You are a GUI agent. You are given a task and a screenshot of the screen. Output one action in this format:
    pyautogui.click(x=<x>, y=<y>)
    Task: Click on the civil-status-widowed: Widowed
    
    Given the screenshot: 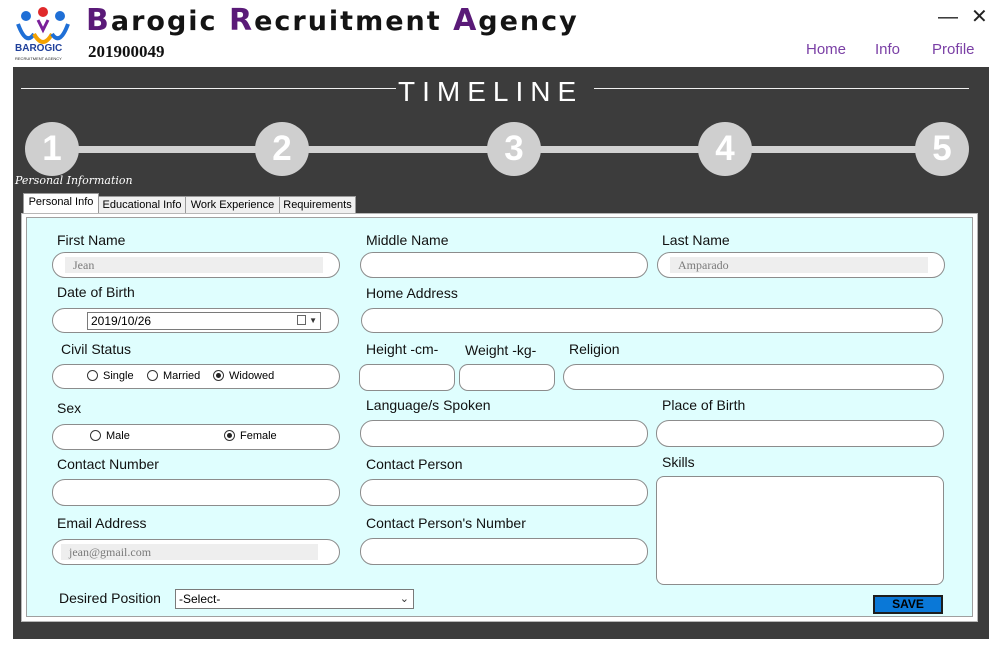 What is the action you would take?
    pyautogui.click(x=243, y=376)
    